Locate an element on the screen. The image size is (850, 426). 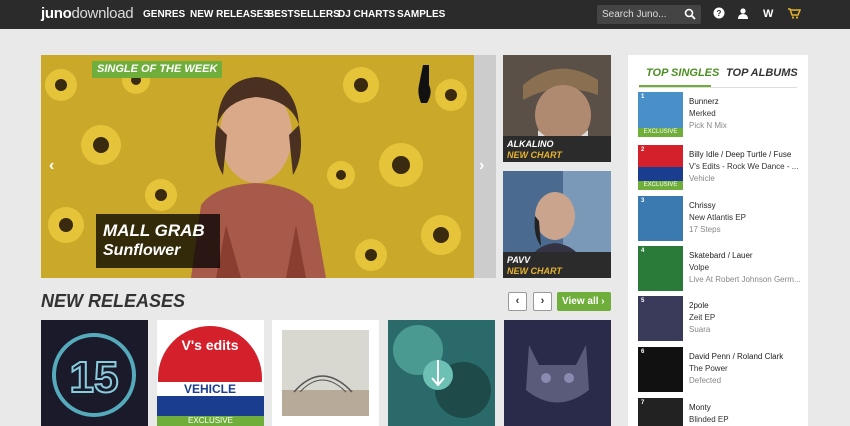
item-title: The Power is located at coordinates (708, 368).